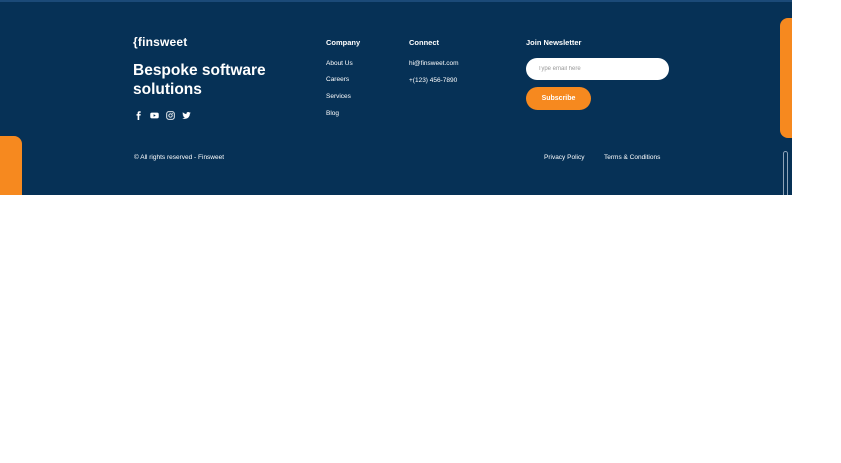  Describe the element at coordinates (564, 157) in the screenshot. I see `privacy-policy-link: Privacy Policy` at that location.